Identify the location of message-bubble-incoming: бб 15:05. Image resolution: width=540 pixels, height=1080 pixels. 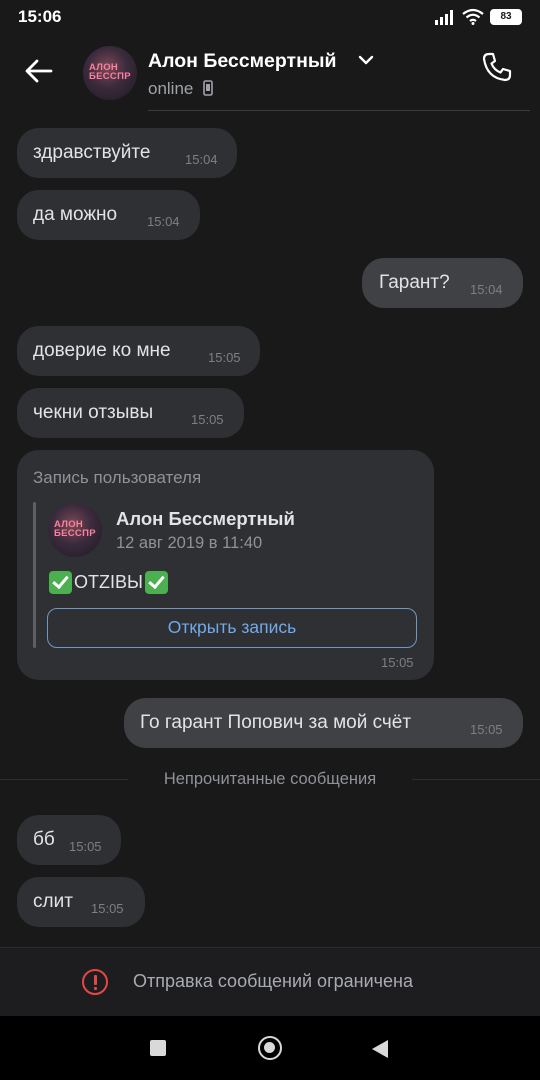
(69, 840).